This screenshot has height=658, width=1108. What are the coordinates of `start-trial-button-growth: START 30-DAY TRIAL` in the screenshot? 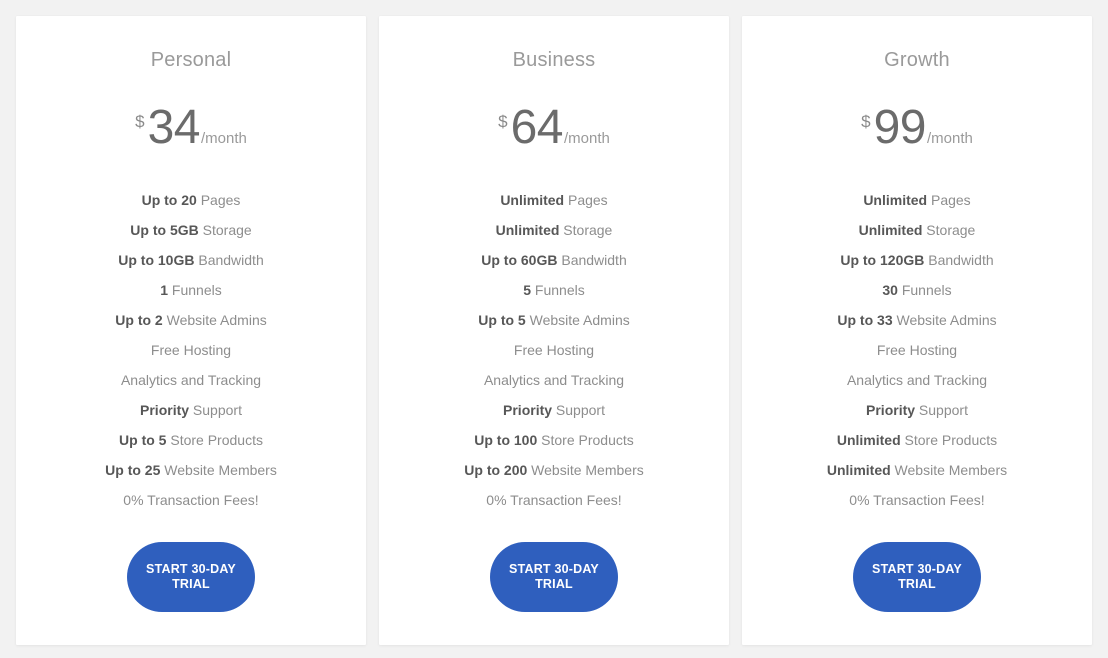 It's located at (917, 577).